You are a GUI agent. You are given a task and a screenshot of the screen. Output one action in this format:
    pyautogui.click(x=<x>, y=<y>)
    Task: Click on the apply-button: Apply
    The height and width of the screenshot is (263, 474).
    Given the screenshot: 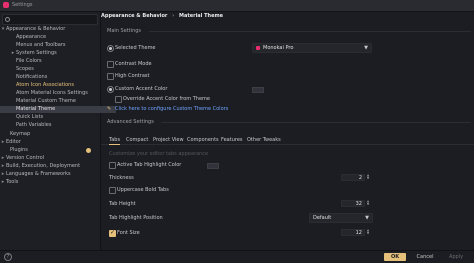 What is the action you would take?
    pyautogui.click(x=456, y=257)
    